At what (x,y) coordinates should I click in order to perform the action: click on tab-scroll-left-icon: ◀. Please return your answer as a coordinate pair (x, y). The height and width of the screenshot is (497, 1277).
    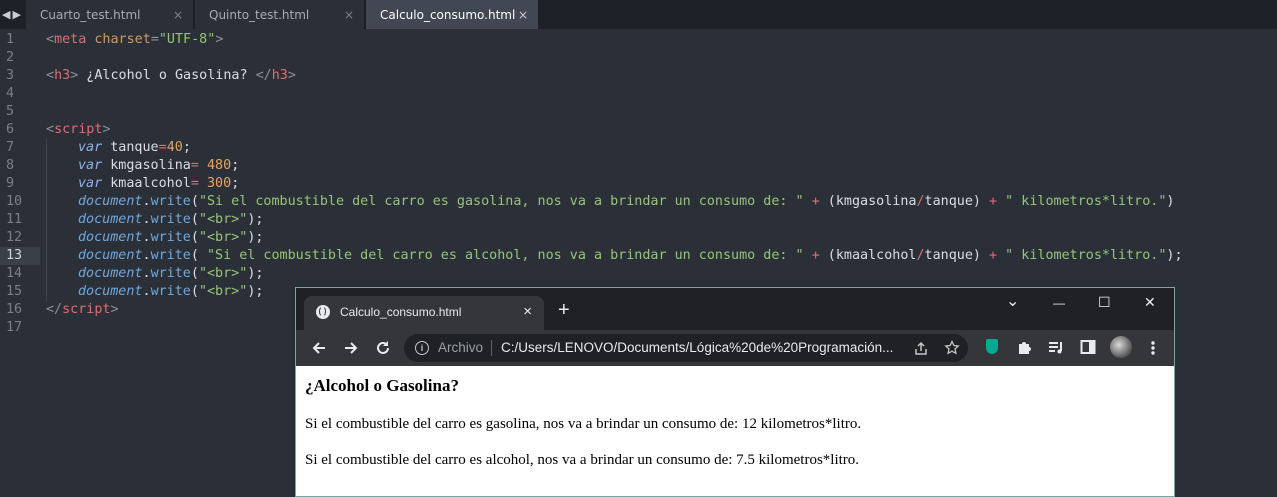
    Looking at the image, I should click on (6, 14).